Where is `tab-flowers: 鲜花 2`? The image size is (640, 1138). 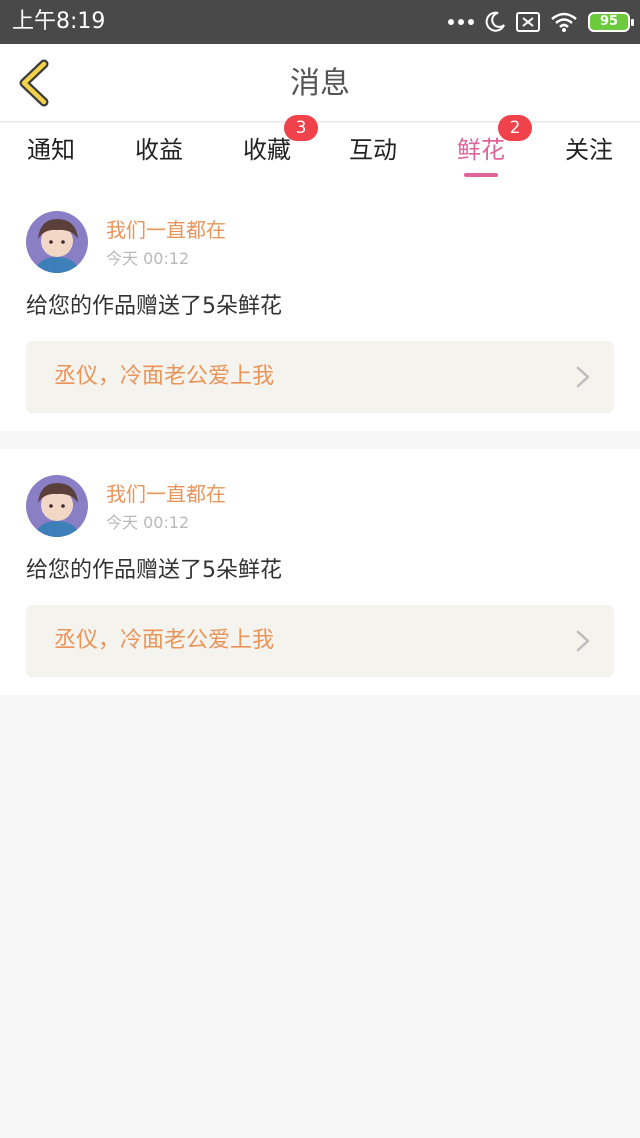 tab-flowers: 鲜花 2 is located at coordinates (484, 149).